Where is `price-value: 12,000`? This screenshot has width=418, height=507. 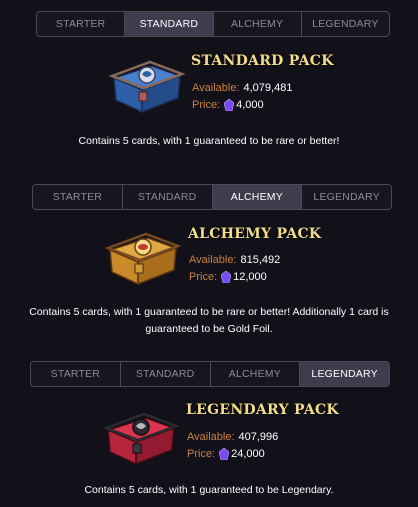
price-value: 12,000 is located at coordinates (250, 277).